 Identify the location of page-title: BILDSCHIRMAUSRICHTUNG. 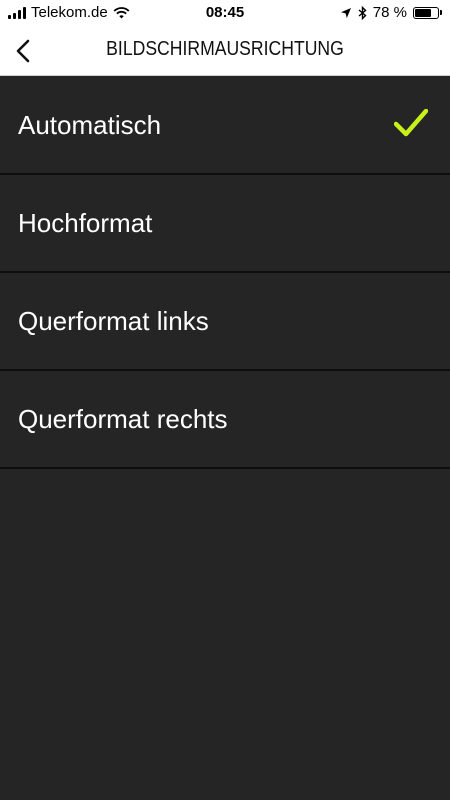
(225, 49).